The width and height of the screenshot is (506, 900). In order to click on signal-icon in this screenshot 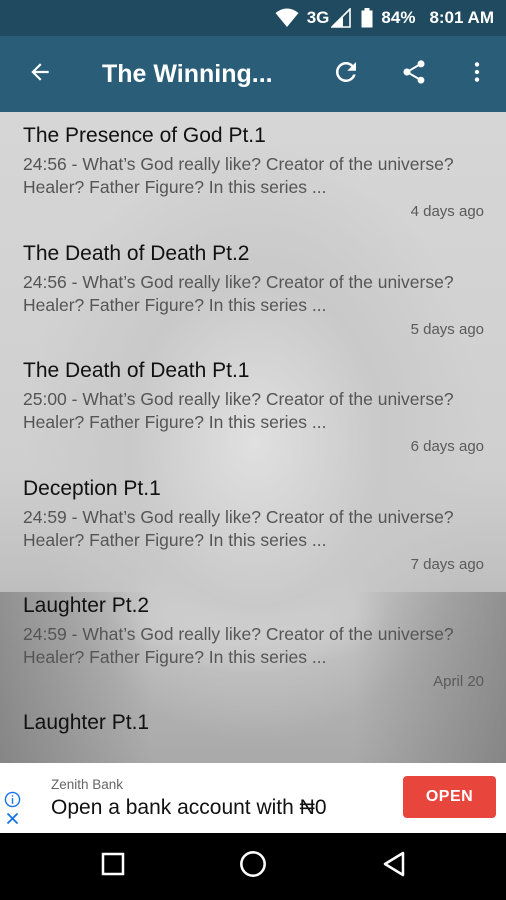, I will do `click(341, 18)`.